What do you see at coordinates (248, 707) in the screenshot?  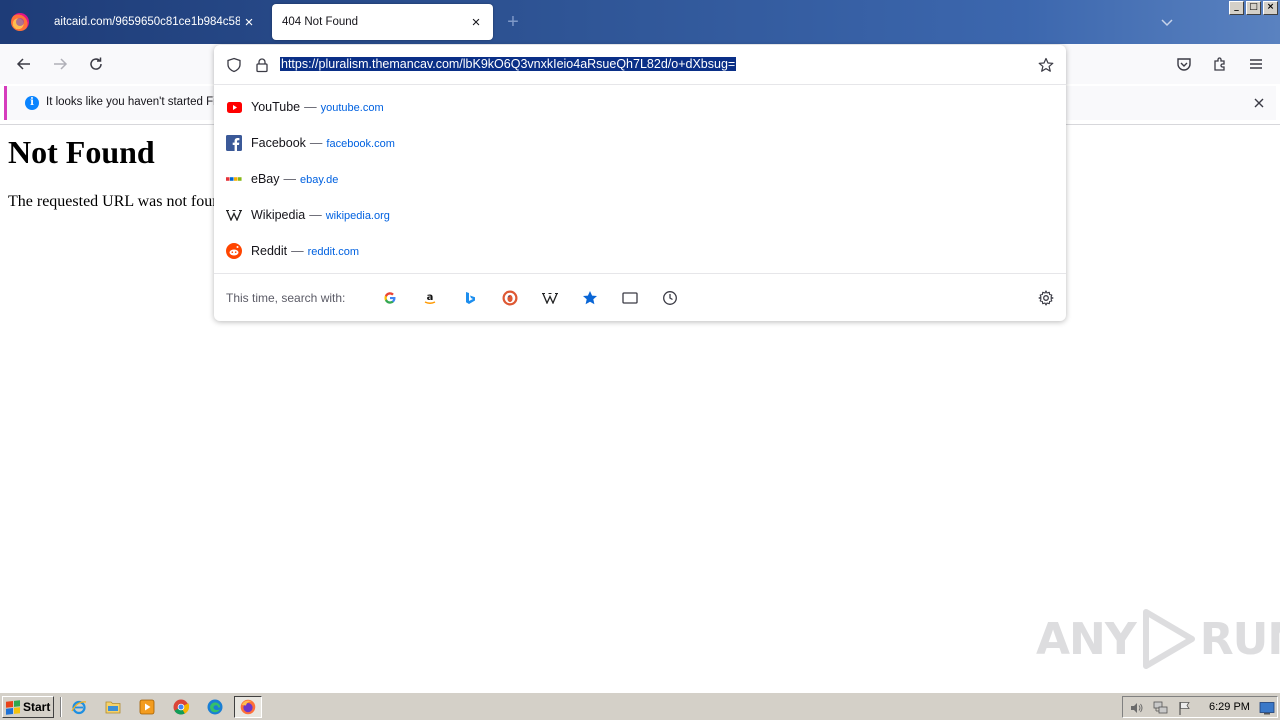 I see `firefox-taskbar-icon` at bounding box center [248, 707].